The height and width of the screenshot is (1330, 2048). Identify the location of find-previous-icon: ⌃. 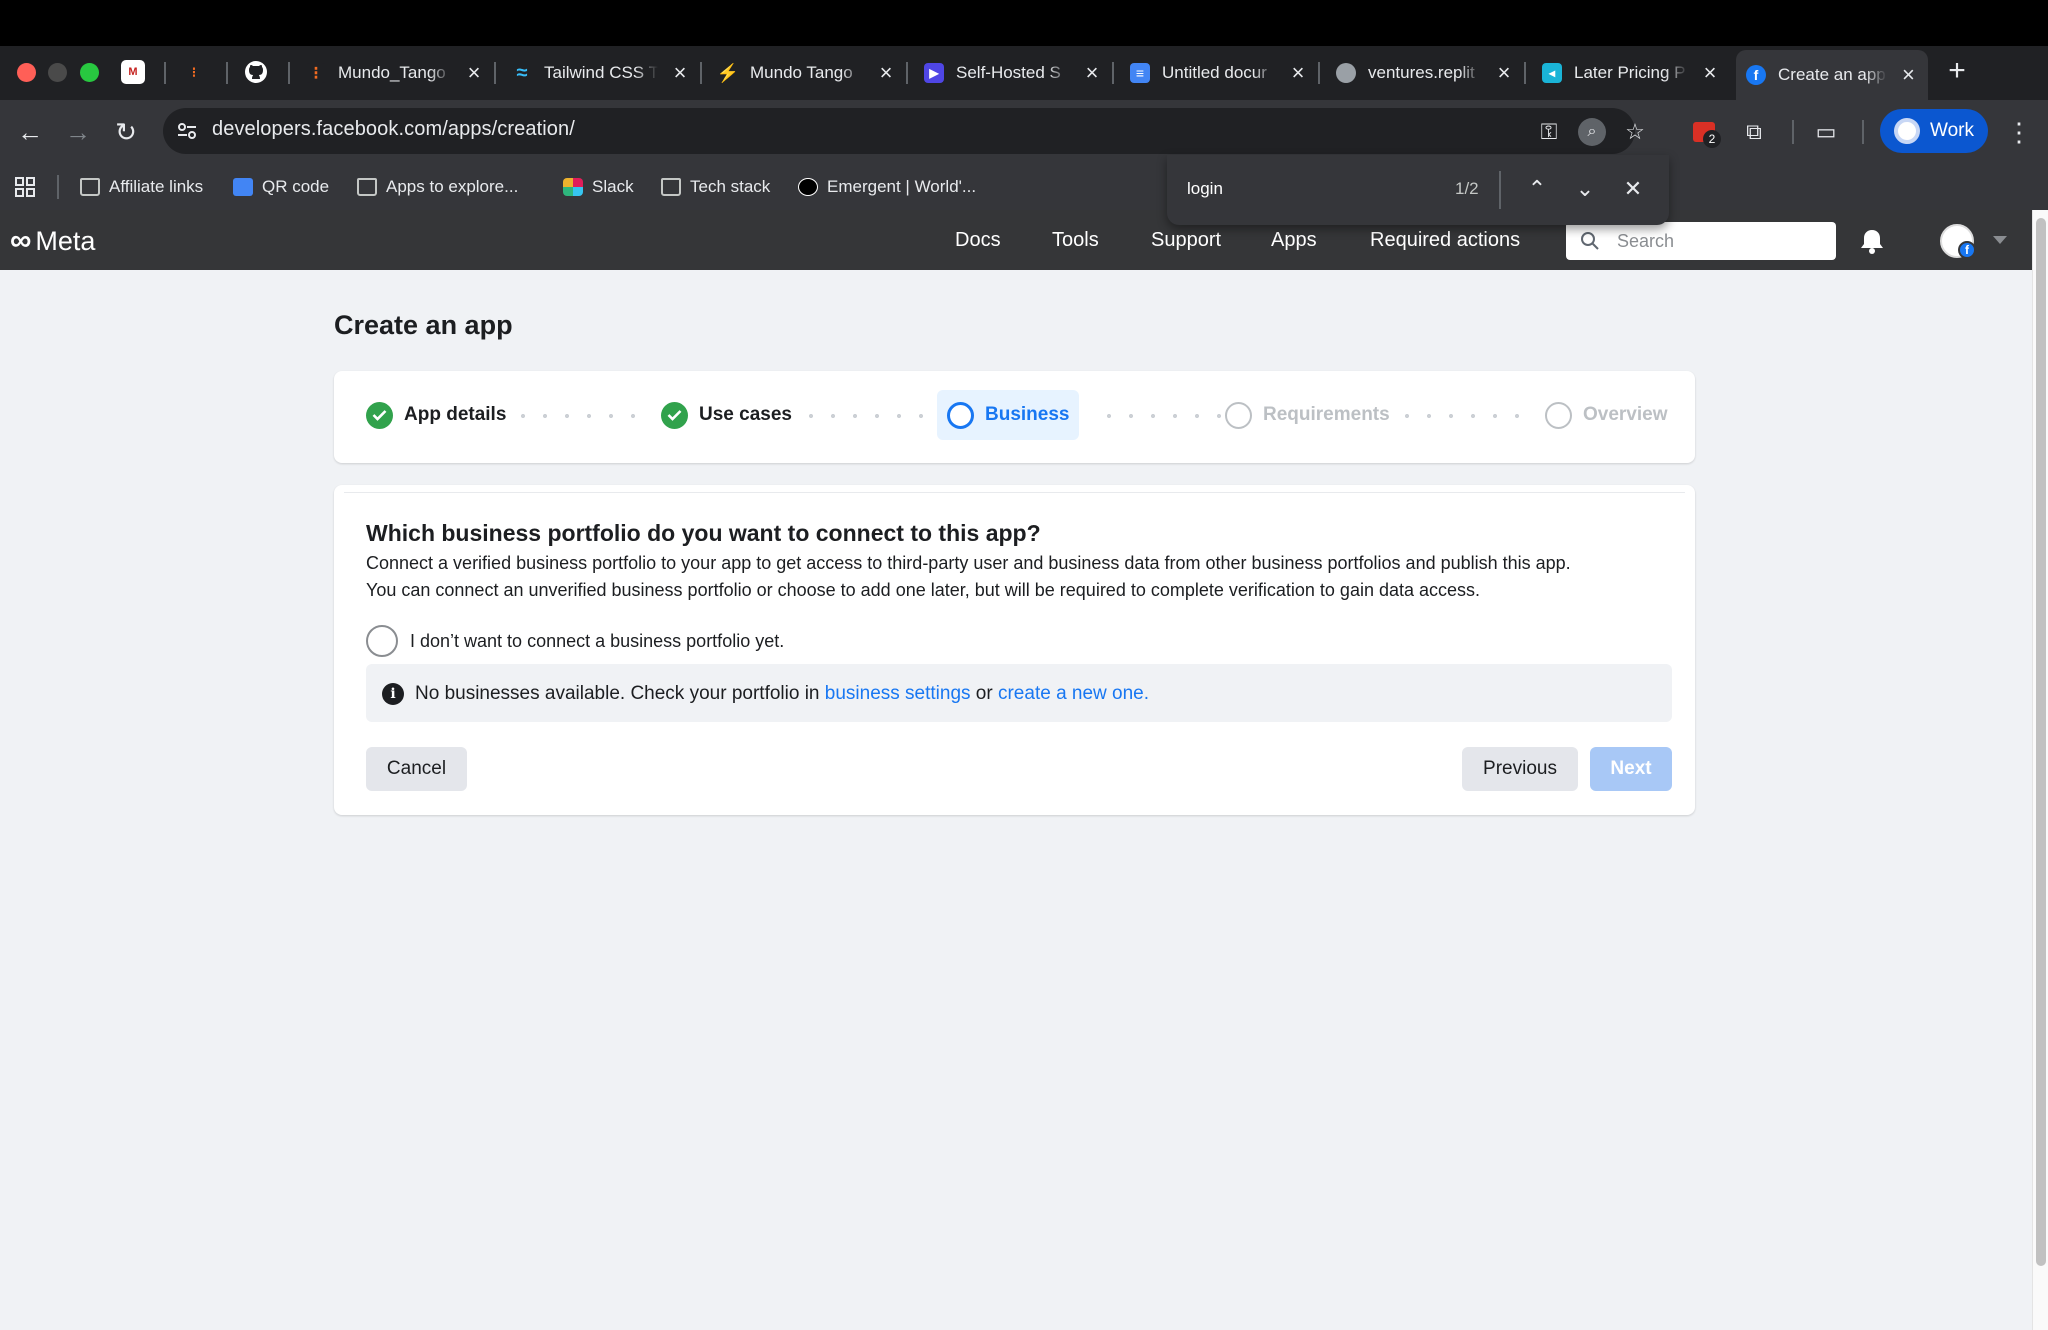
(1537, 189).